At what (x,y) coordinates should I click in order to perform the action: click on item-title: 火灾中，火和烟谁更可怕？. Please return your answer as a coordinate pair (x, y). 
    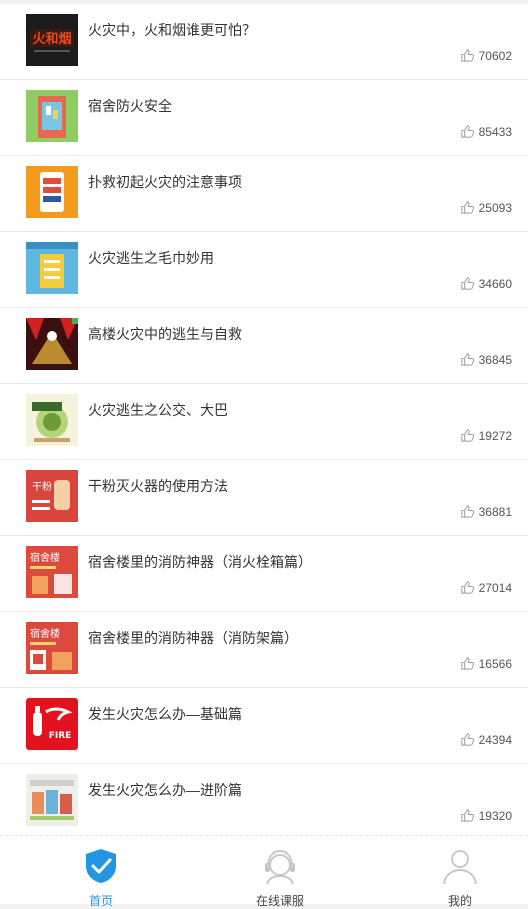
    Looking at the image, I should click on (172, 30).